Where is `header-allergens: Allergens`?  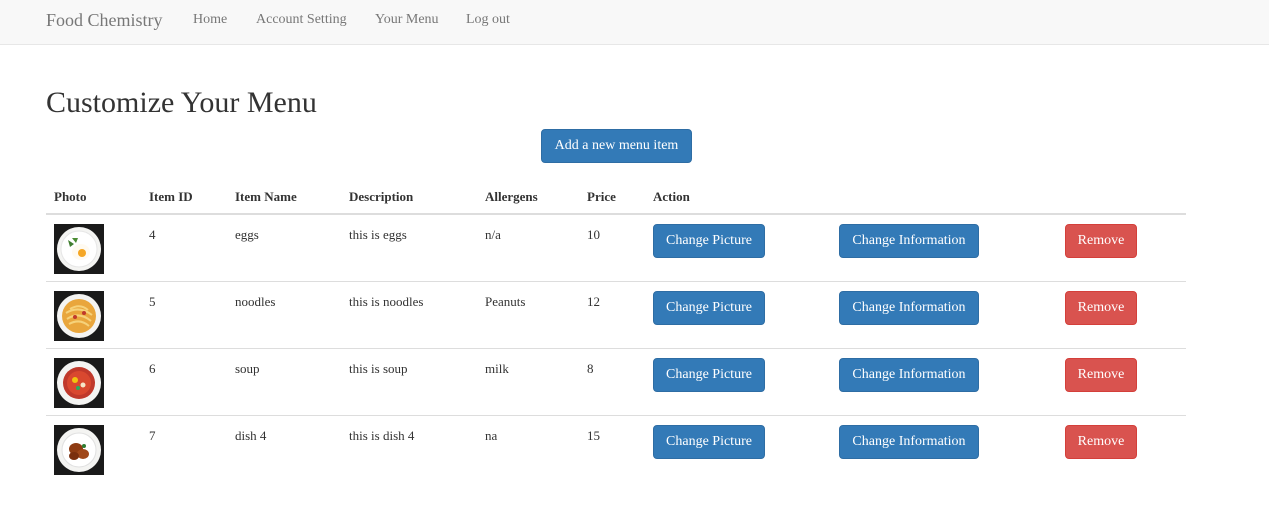 header-allergens: Allergens is located at coordinates (511, 196).